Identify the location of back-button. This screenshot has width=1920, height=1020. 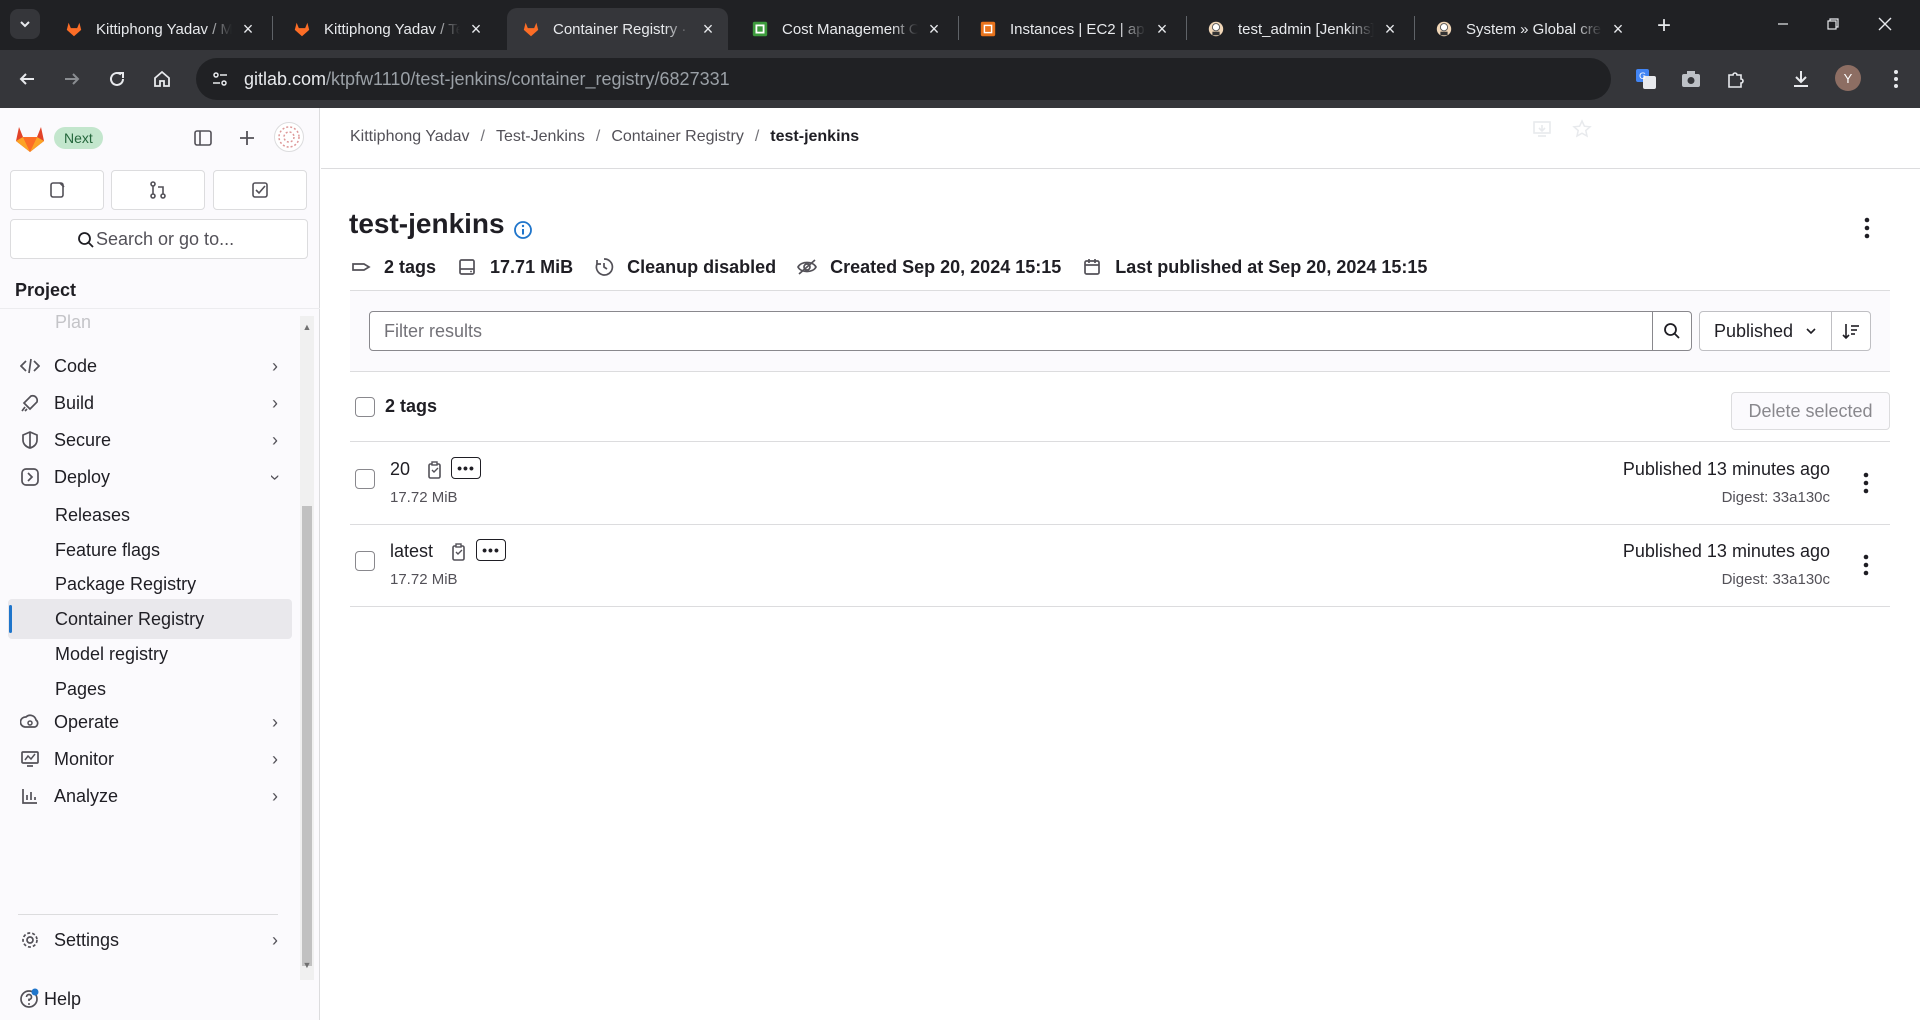
(27, 79).